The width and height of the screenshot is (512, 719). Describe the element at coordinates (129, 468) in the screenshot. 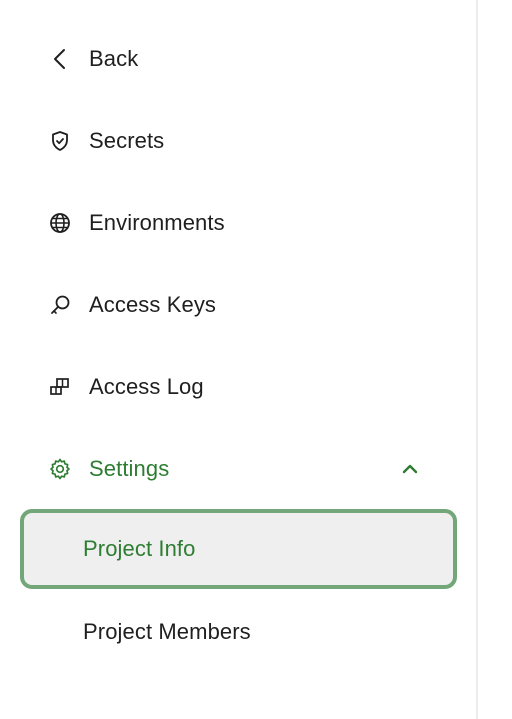

I see `sidebar-item-label: Settings` at that location.